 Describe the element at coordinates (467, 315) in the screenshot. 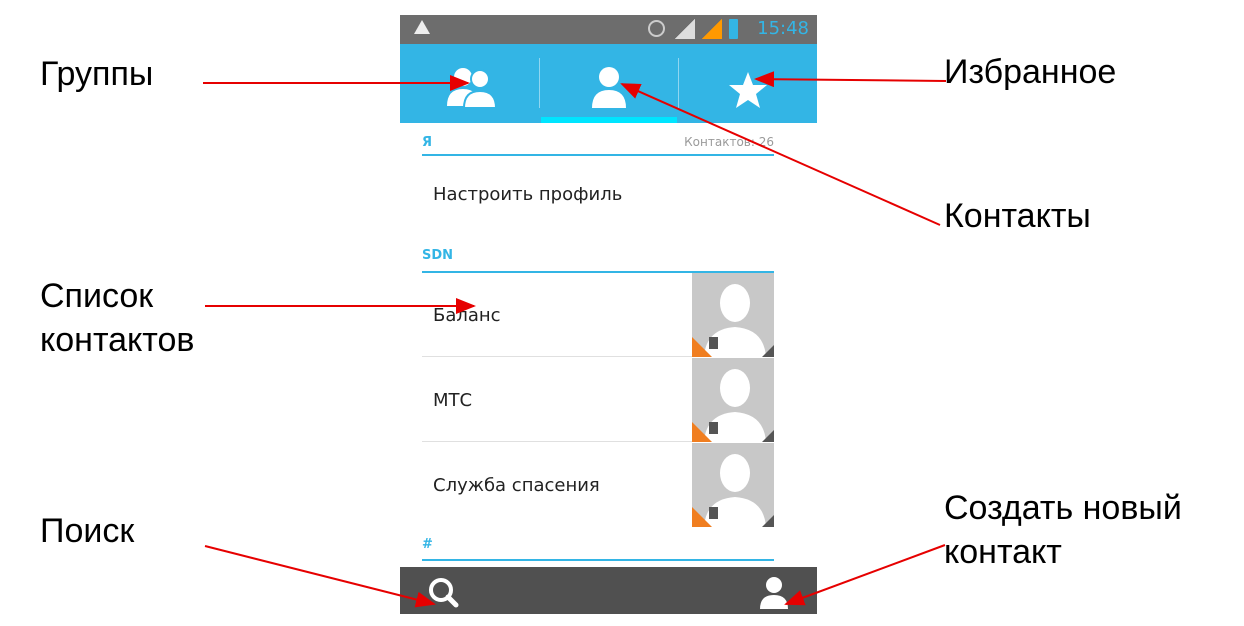

I see `contact-name-balance: Баланс` at that location.